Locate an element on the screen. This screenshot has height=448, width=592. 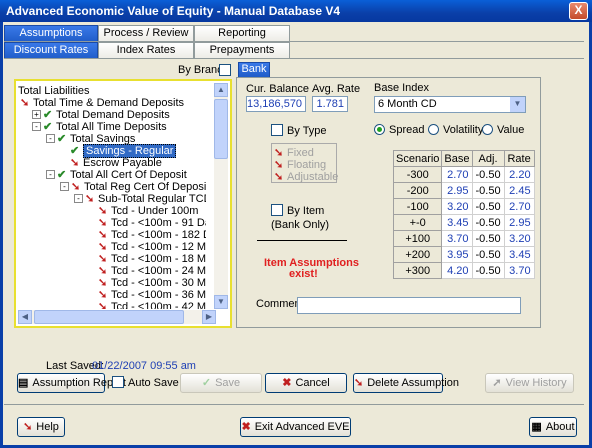
rate-cell: 2.95 is located at coordinates (519, 222).